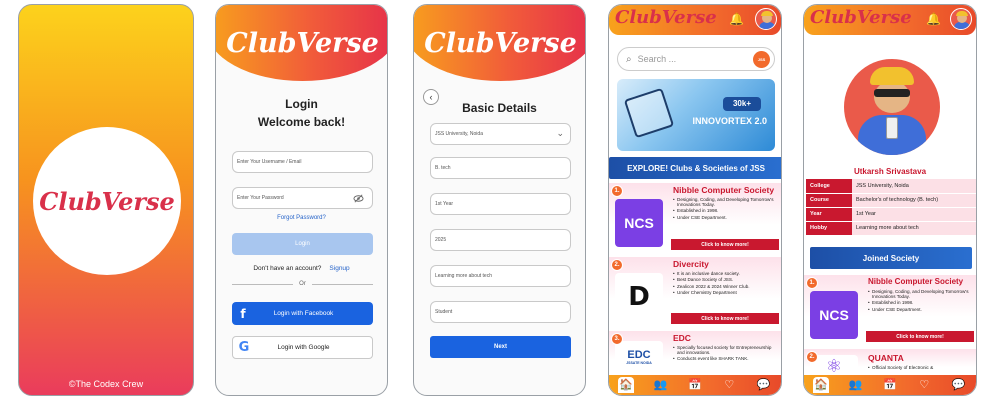  Describe the element at coordinates (339, 268) in the screenshot. I see `signup-link: Signup` at that location.